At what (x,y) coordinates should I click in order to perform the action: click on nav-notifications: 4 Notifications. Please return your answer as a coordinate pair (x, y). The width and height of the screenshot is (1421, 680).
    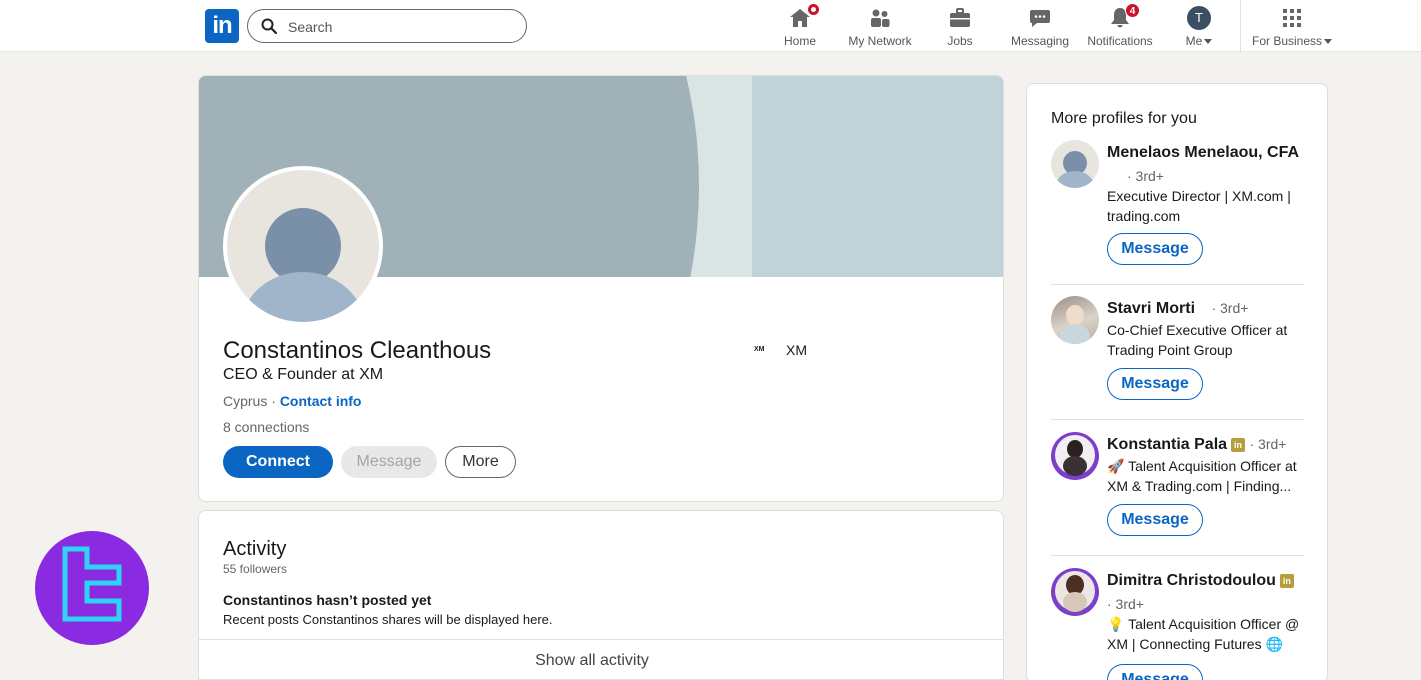
    Looking at the image, I should click on (1120, 25).